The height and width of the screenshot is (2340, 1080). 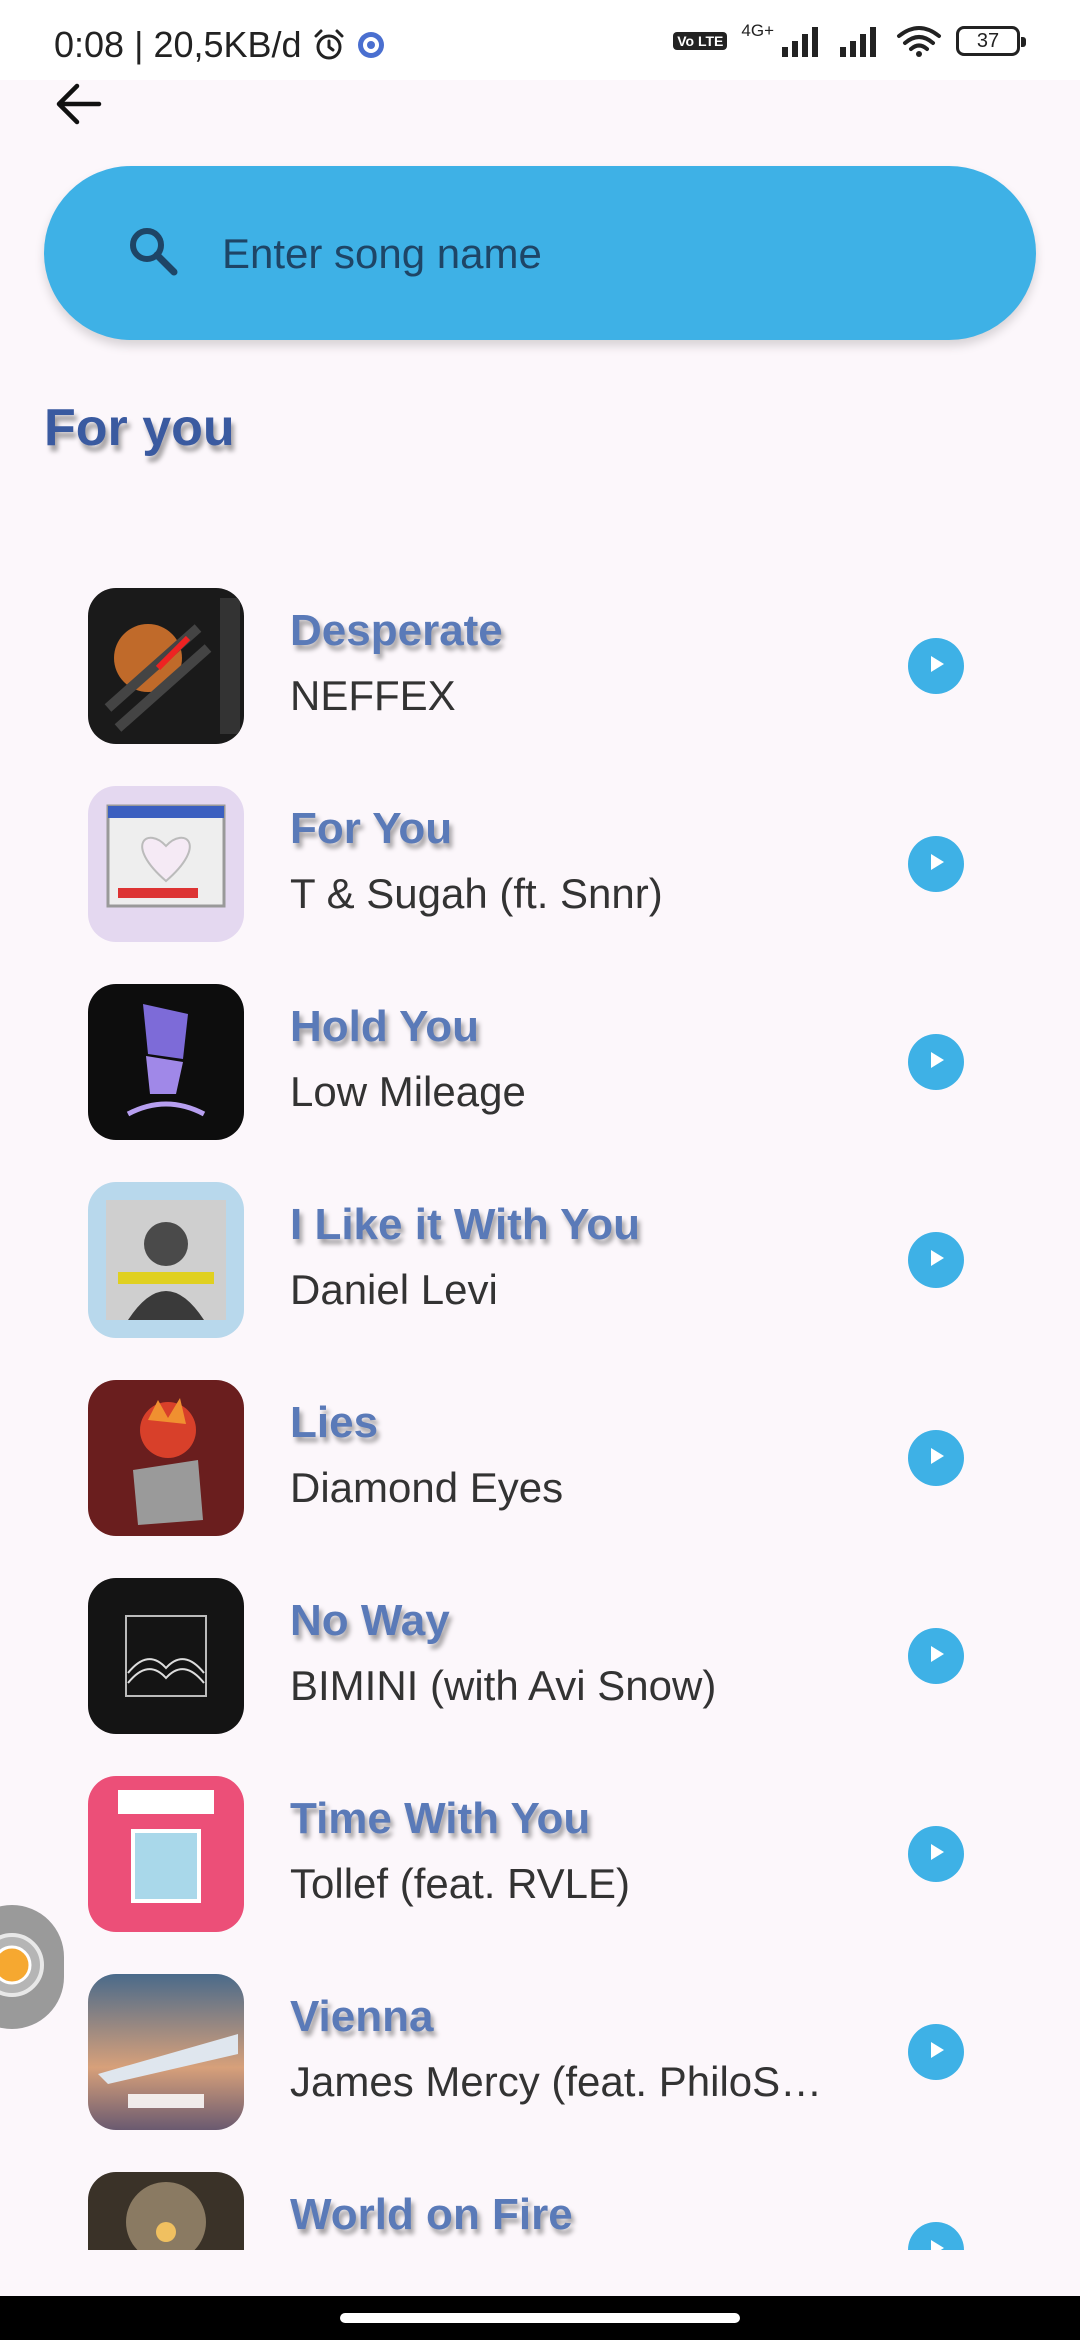 I want to click on song-title: Hold You, so click(x=385, y=1026).